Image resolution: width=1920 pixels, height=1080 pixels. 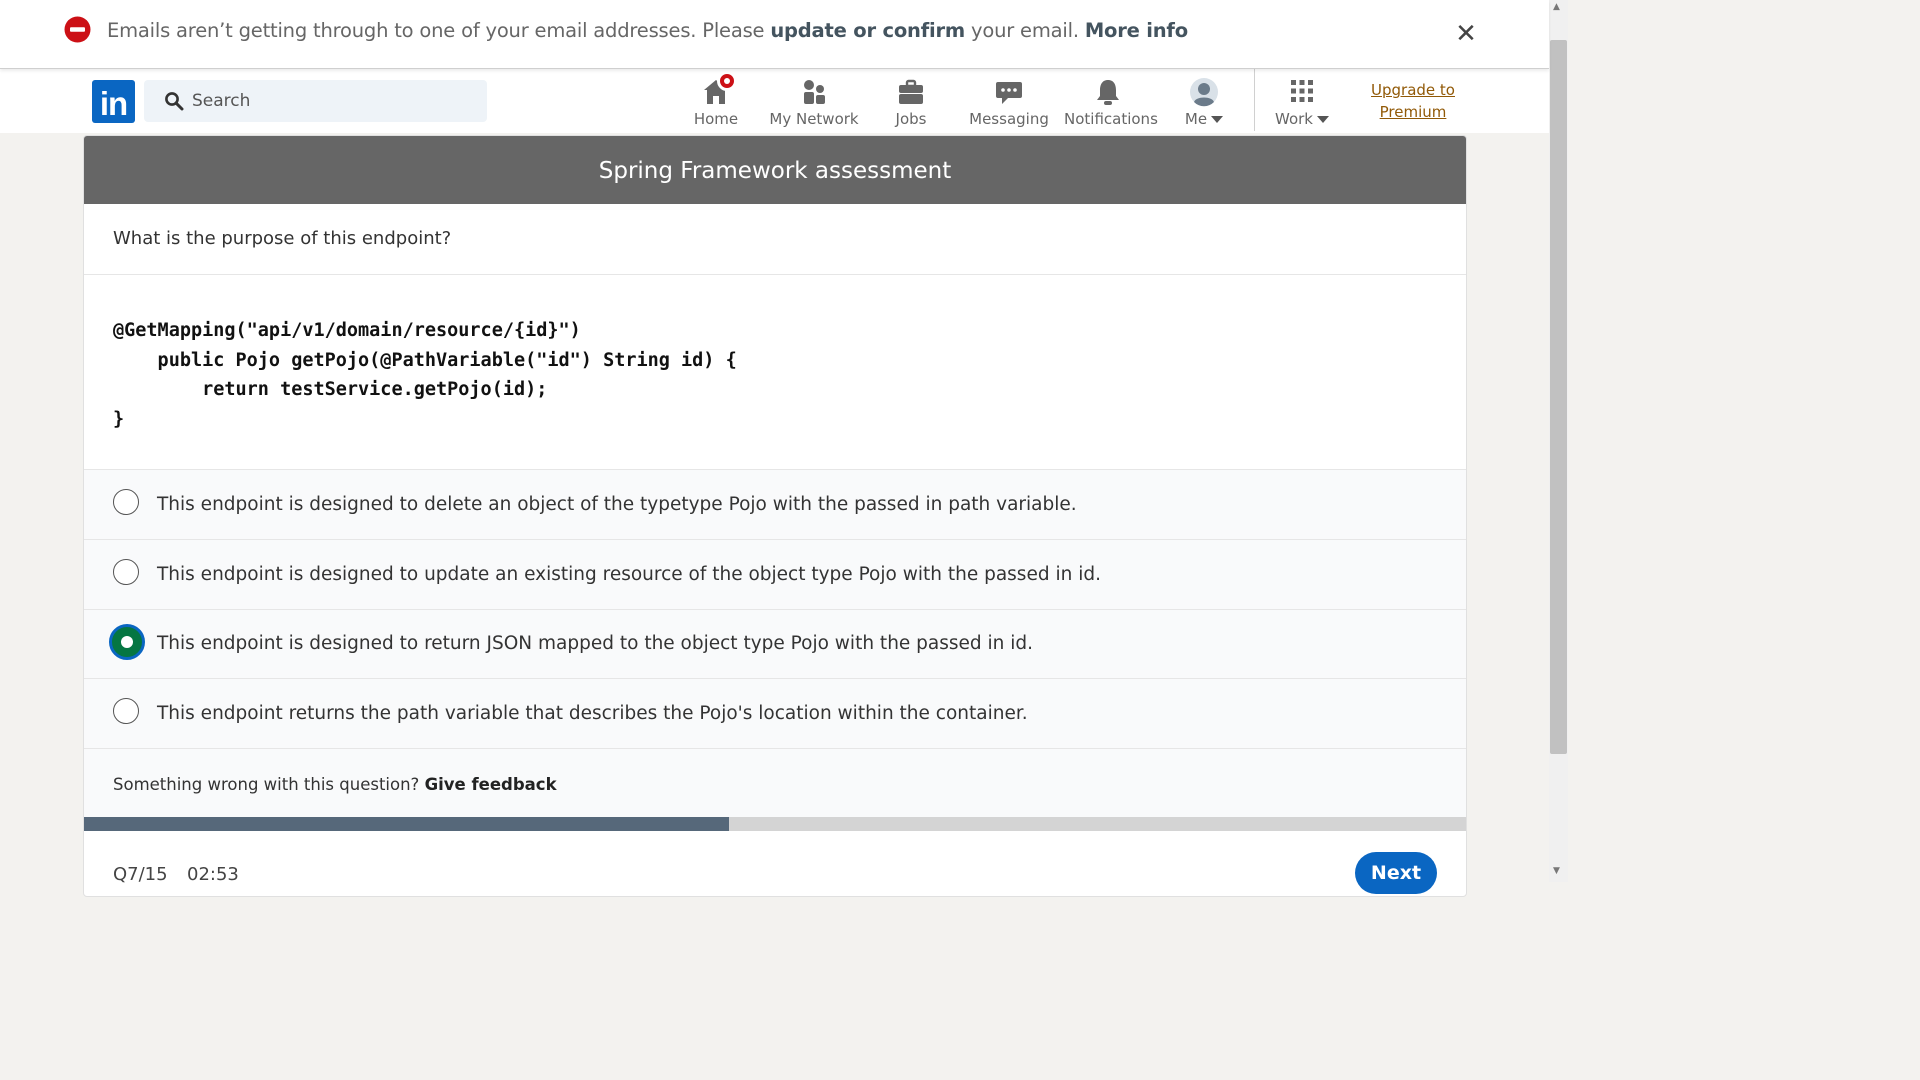 What do you see at coordinates (1108, 92) in the screenshot?
I see `bell-icon` at bounding box center [1108, 92].